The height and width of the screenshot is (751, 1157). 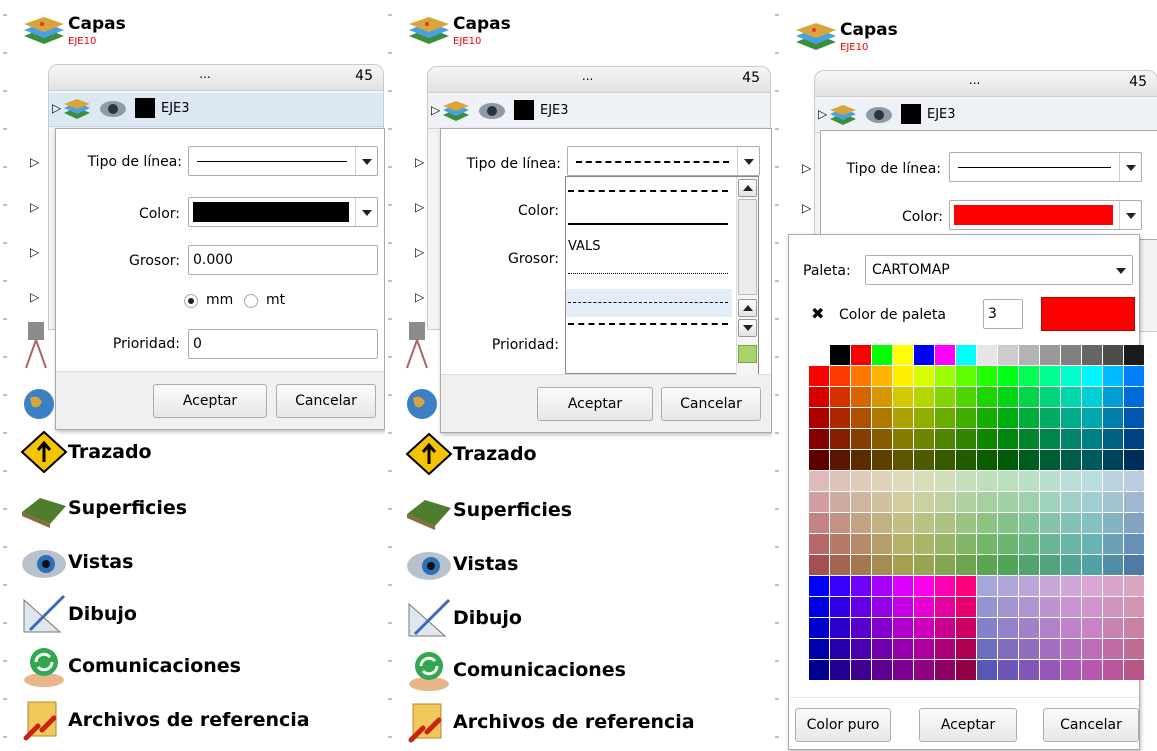 What do you see at coordinates (210, 401) in the screenshot?
I see `accept-button: Aceptar` at bounding box center [210, 401].